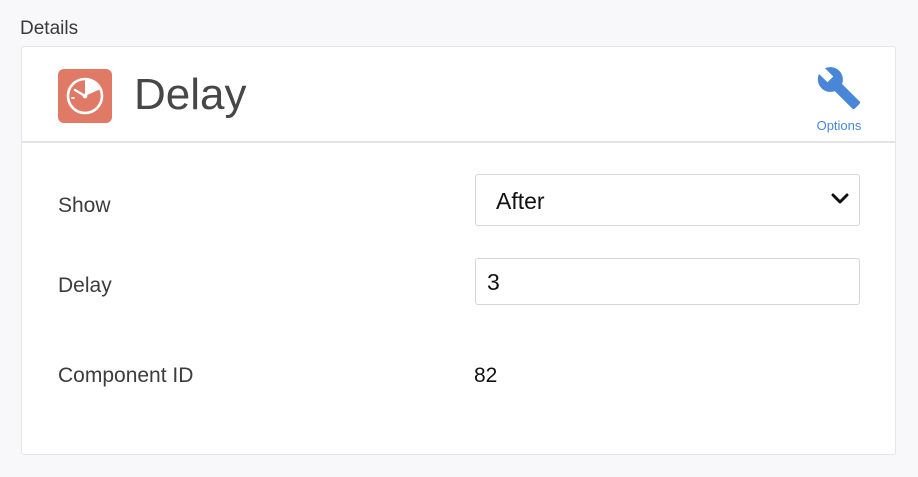 This screenshot has height=477, width=918. What do you see at coordinates (126, 375) in the screenshot?
I see `component-id-label: Component ID` at bounding box center [126, 375].